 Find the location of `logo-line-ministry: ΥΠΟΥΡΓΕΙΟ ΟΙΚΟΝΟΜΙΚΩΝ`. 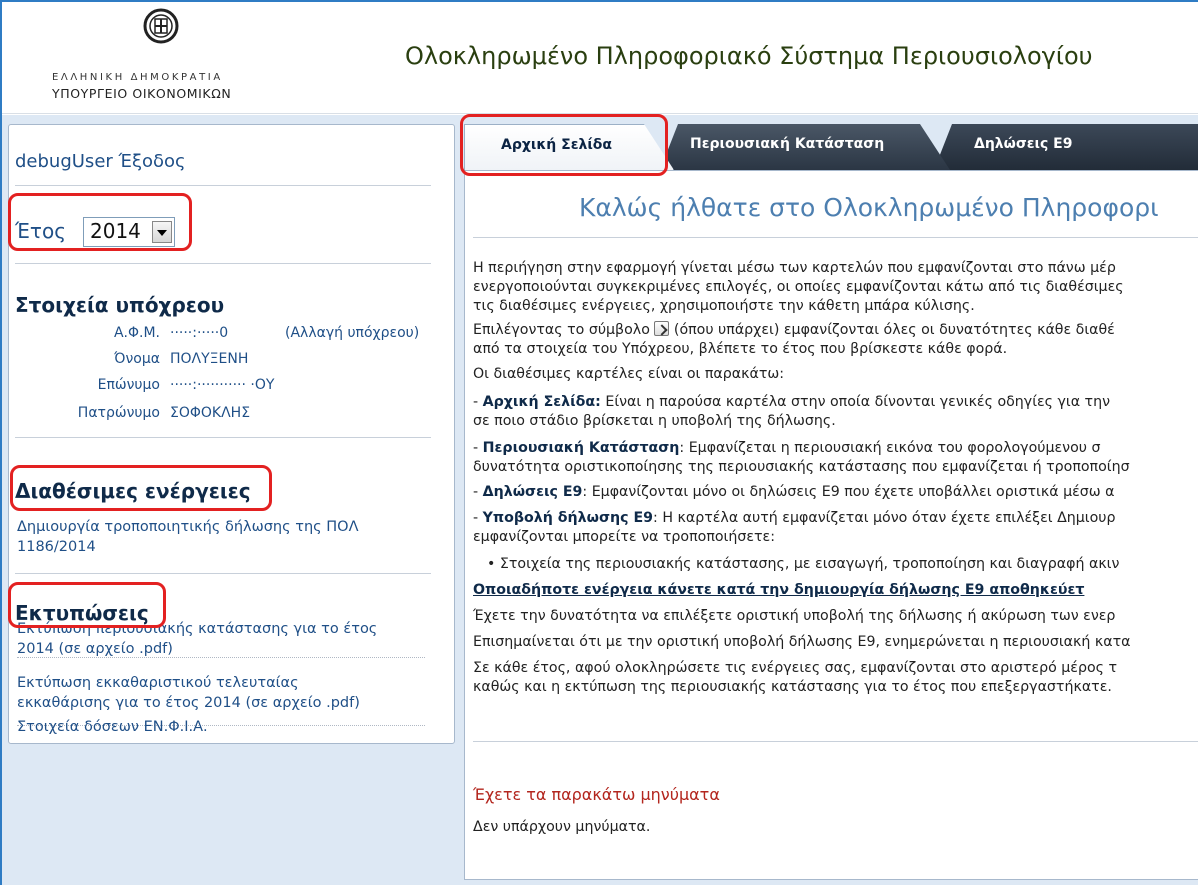

logo-line-ministry: ΥΠΟΥΡΓΕΙΟ ΟΙΚΟΝΟΜΙΚΩΝ is located at coordinates (142, 93).